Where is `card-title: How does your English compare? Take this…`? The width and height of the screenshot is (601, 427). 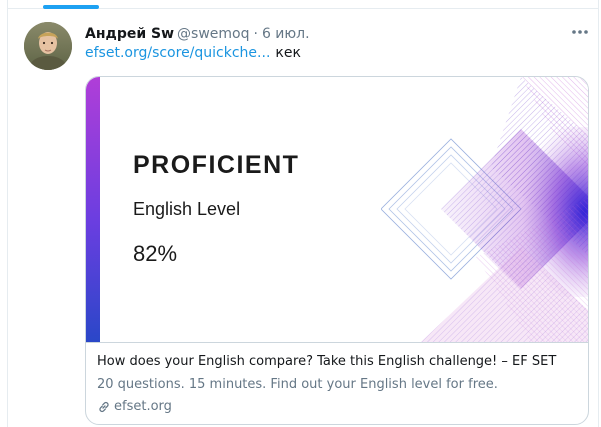
card-title: How does your English compare? Take this… is located at coordinates (327, 361).